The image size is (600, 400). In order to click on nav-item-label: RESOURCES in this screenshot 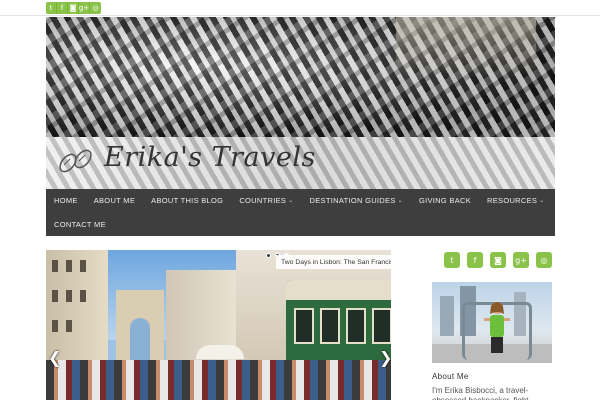, I will do `click(512, 200)`.